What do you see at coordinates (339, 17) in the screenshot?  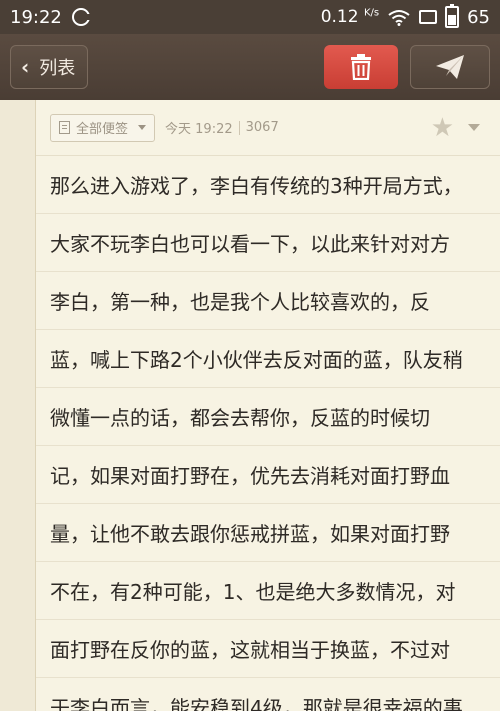 I see `network-speed-value: 0.12` at bounding box center [339, 17].